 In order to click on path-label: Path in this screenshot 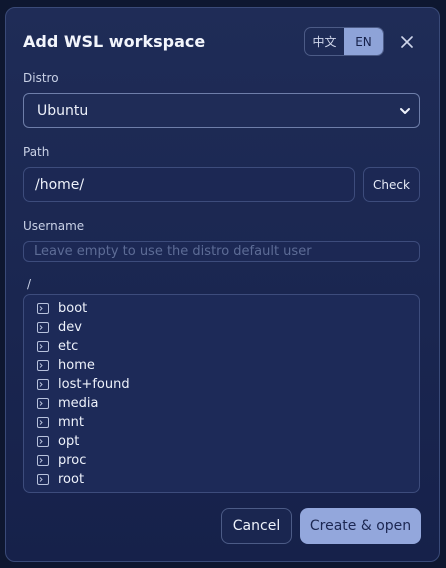, I will do `click(36, 152)`.